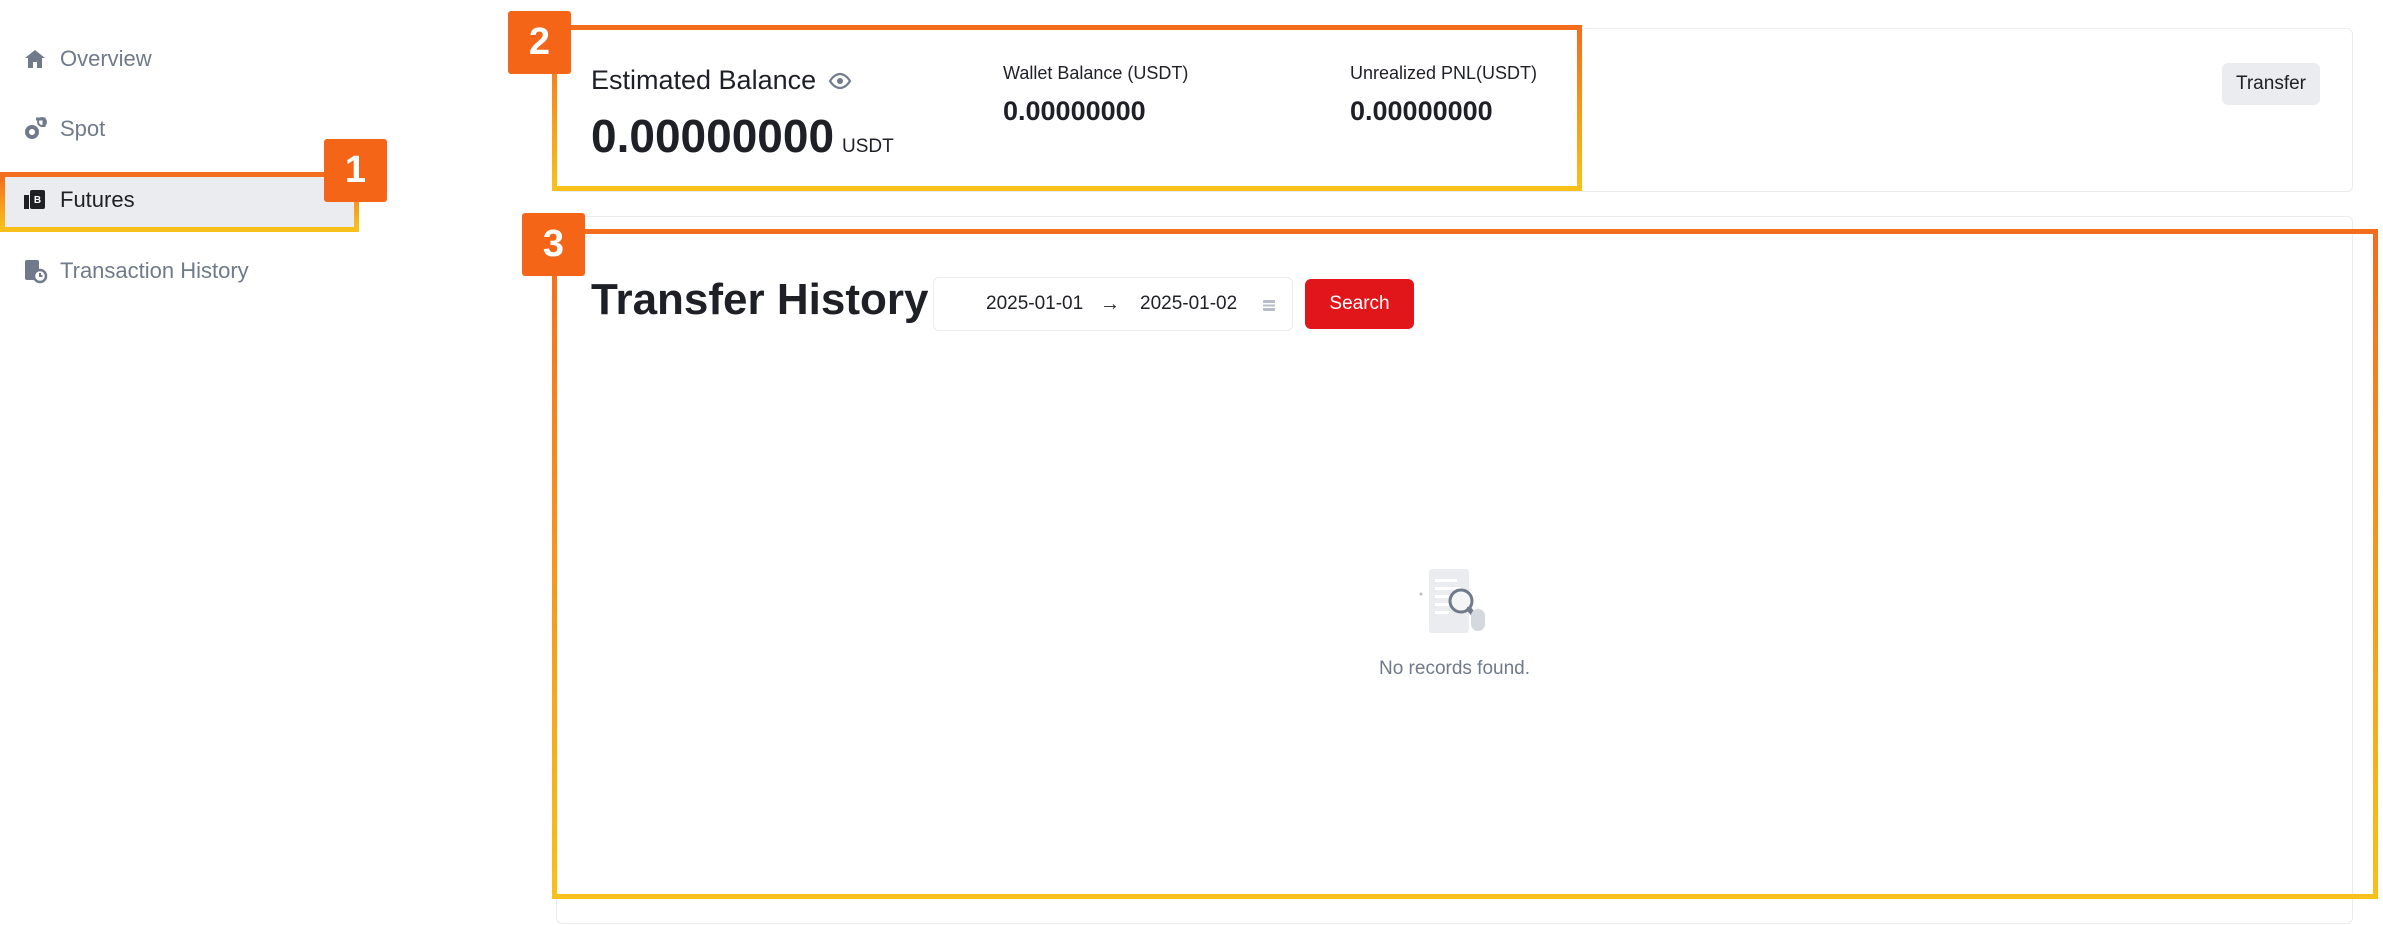 Image resolution: width=2383 pixels, height=925 pixels. I want to click on sidebar-item-label: Spot, so click(83, 128).